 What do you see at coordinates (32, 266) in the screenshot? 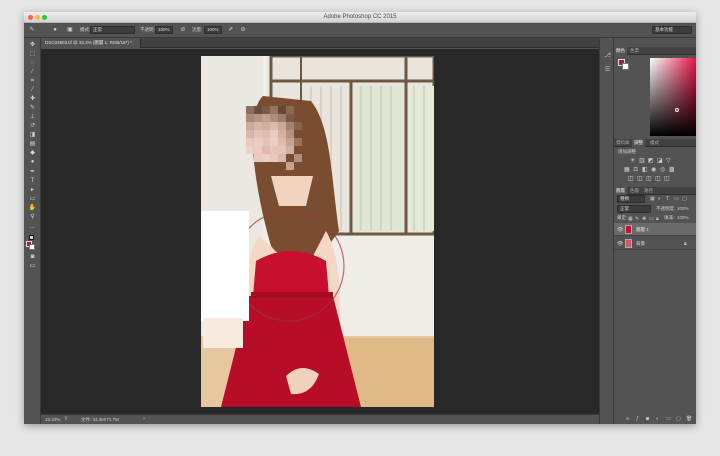
I see `screen-mode-icon: ▭` at bounding box center [32, 266].